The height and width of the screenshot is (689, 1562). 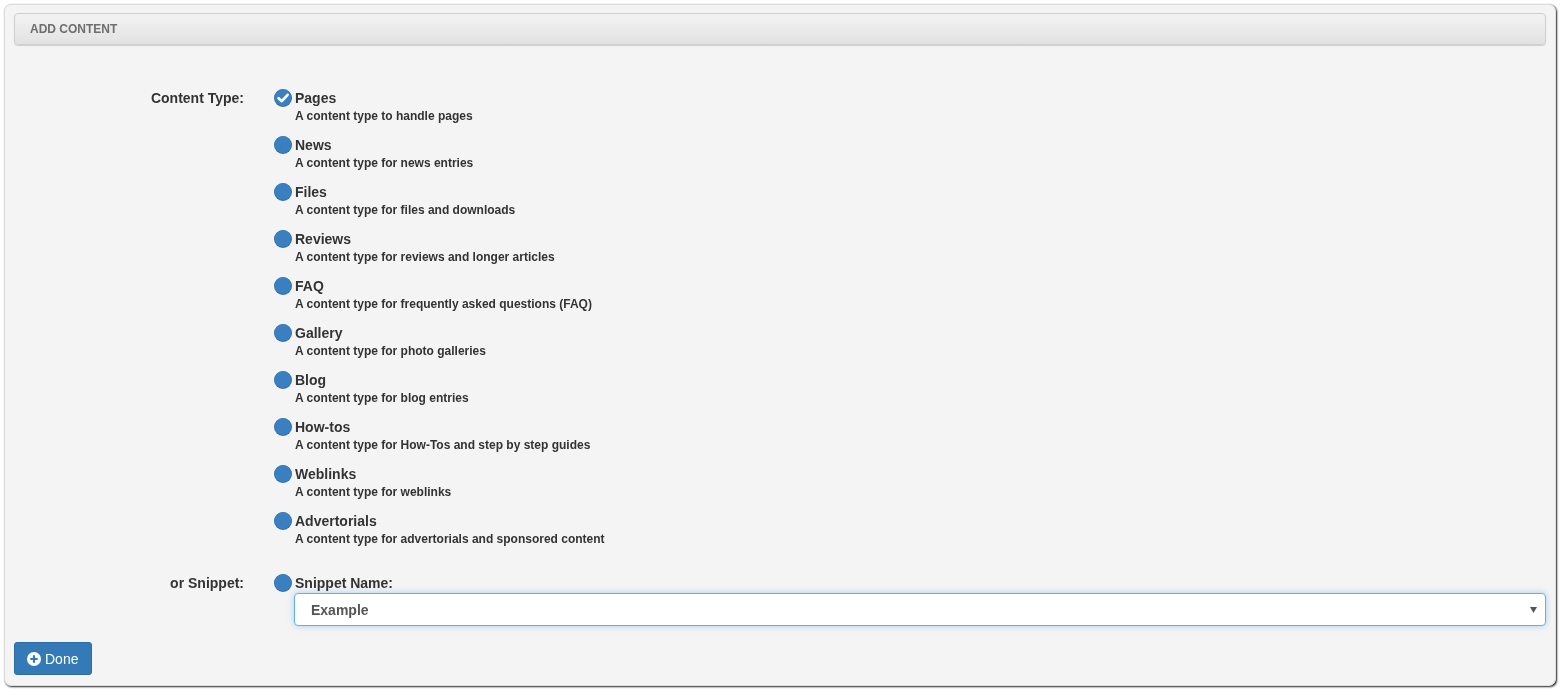 What do you see at coordinates (920, 609) in the screenshot?
I see `snippet-select: Example` at bounding box center [920, 609].